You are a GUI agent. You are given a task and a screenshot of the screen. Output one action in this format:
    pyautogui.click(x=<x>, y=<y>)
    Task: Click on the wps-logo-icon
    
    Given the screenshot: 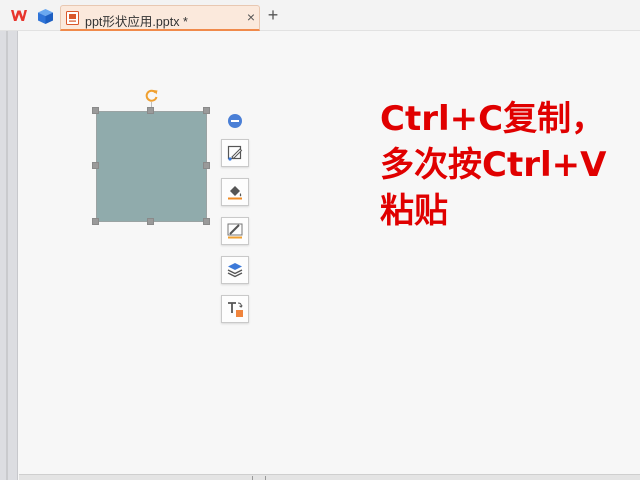 What is the action you would take?
    pyautogui.click(x=19, y=16)
    